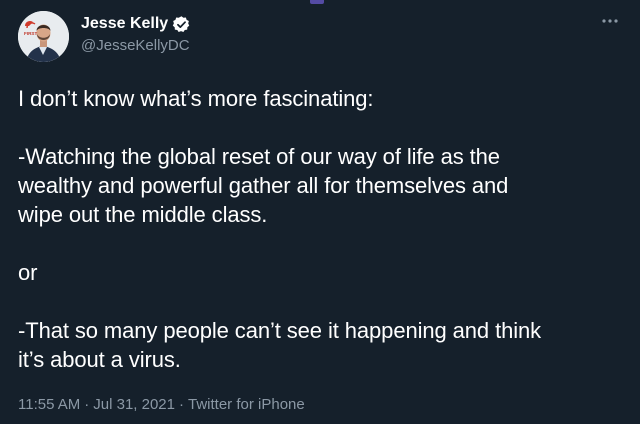  What do you see at coordinates (610, 21) in the screenshot?
I see `more-options-icon` at bounding box center [610, 21].